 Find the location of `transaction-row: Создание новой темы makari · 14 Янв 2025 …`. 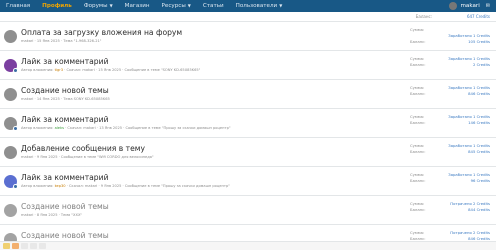

transaction-row: Создание новой темы makari · 14 Янв 2025 … is located at coordinates (248, 94).